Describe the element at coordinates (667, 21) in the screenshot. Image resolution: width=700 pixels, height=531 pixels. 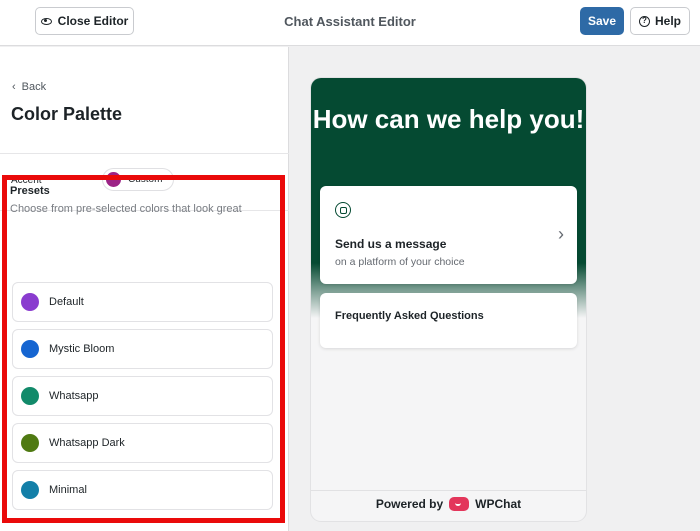
I see `help-label: Help` at that location.